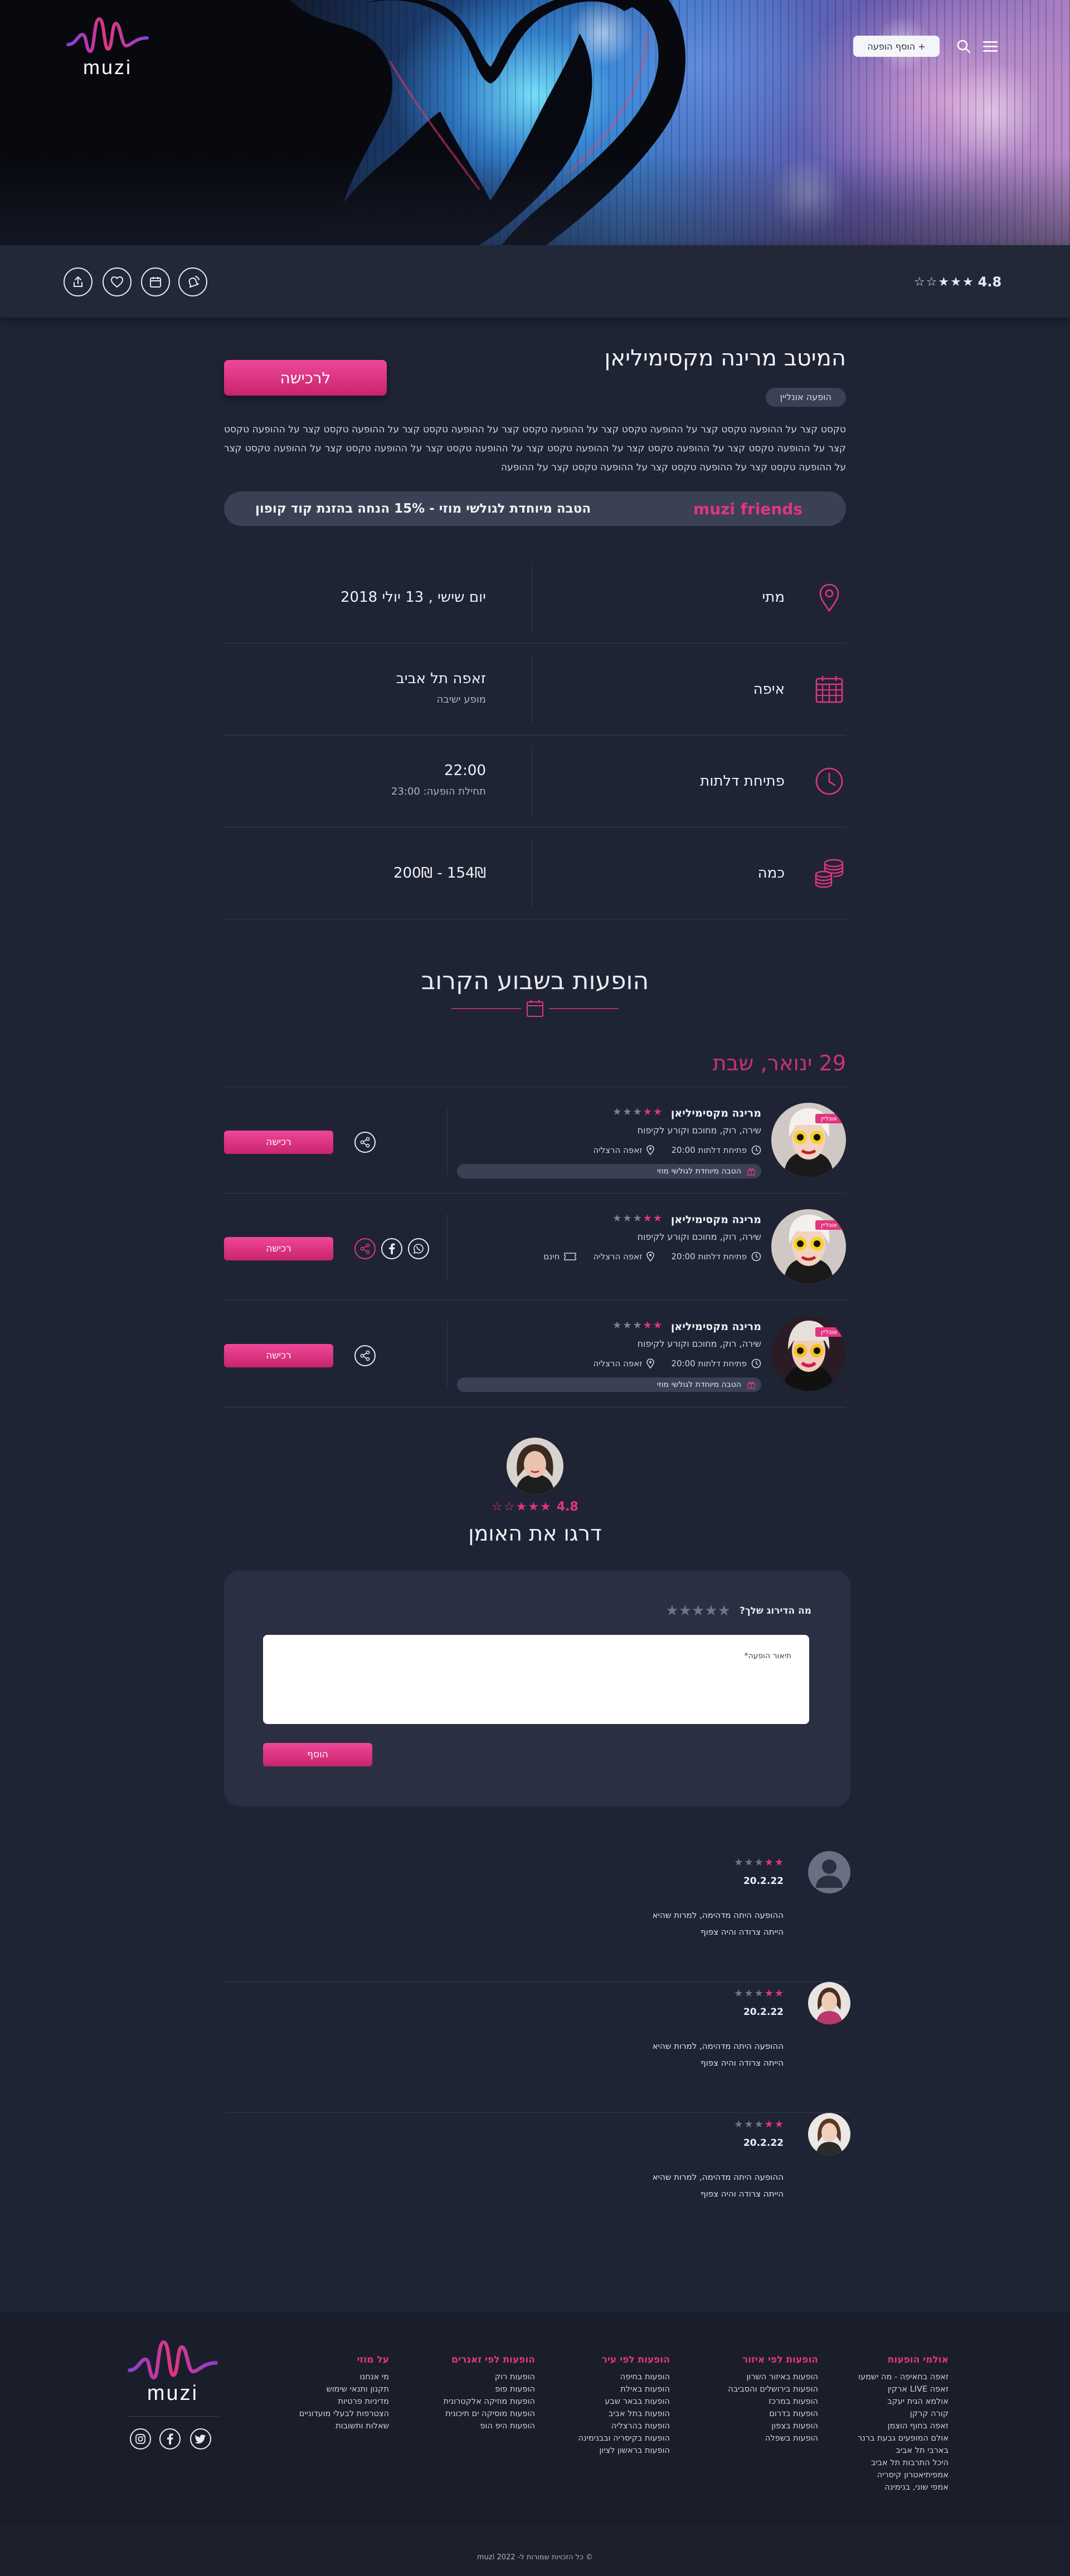 The height and width of the screenshot is (2576, 1070). I want to click on footer-link: הופעות בקיסריה ובבנימינה, so click(624, 2438).